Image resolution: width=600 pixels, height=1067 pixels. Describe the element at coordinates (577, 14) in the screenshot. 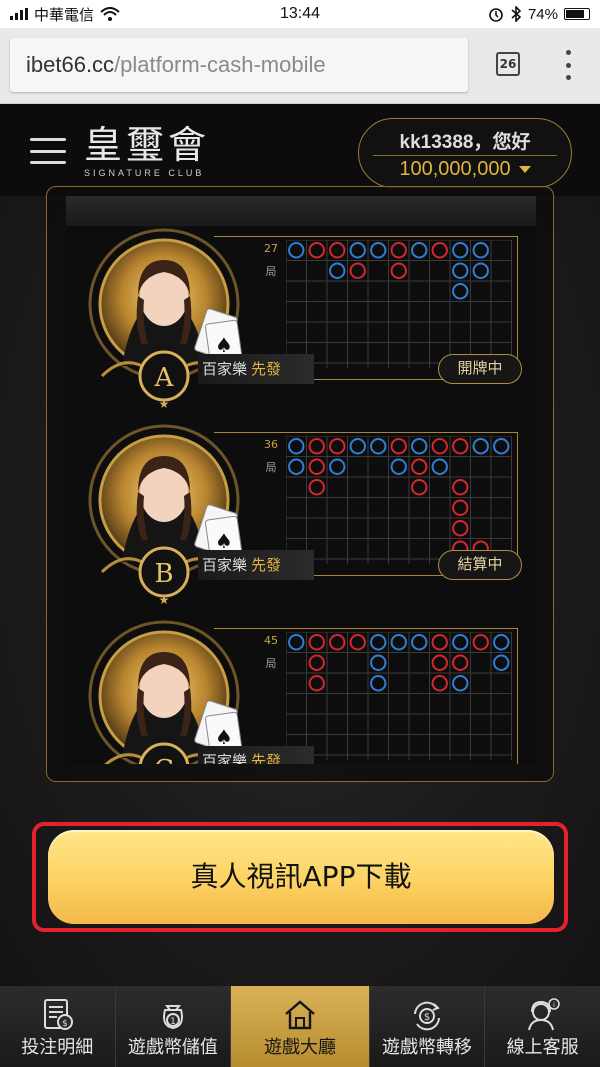

I see `battery-icon` at that location.